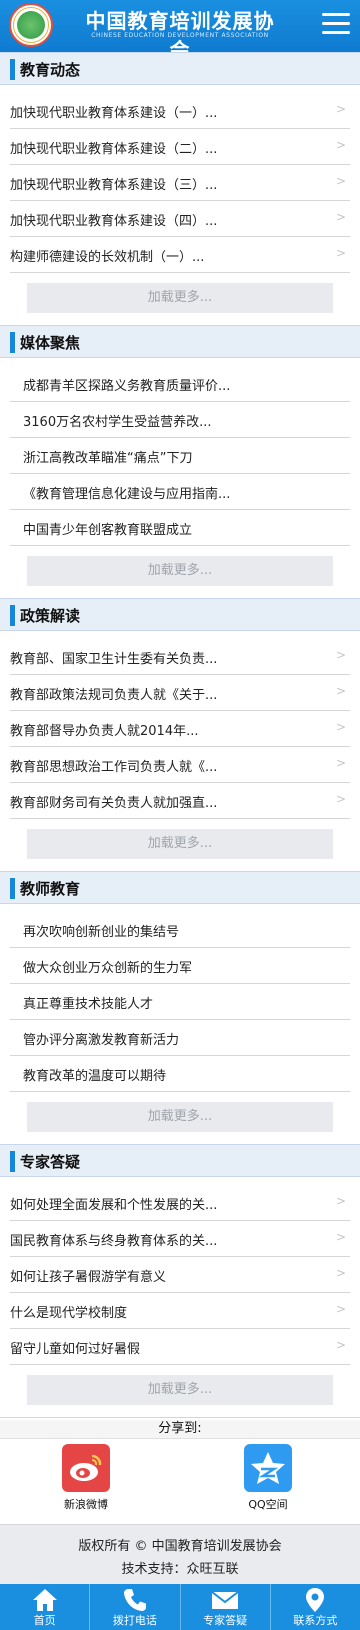  I want to click on share-weibo-label: 新浪微博, so click(86, 1504).